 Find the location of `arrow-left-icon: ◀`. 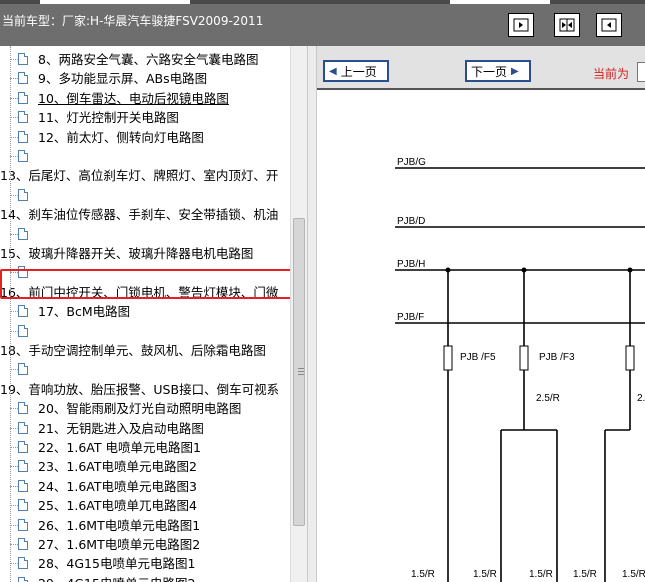

arrow-left-icon: ◀ is located at coordinates (333, 71).